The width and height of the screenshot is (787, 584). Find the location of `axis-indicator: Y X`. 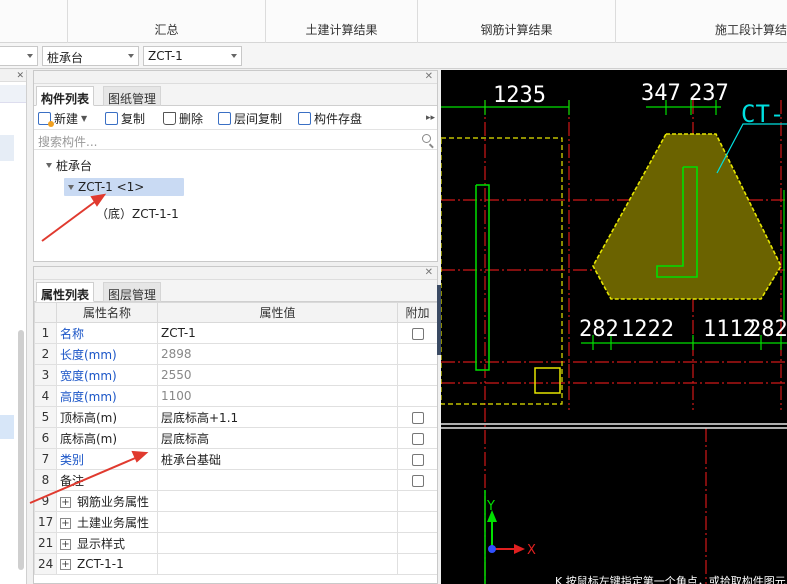

axis-indicator: Y X is located at coordinates (511, 528).